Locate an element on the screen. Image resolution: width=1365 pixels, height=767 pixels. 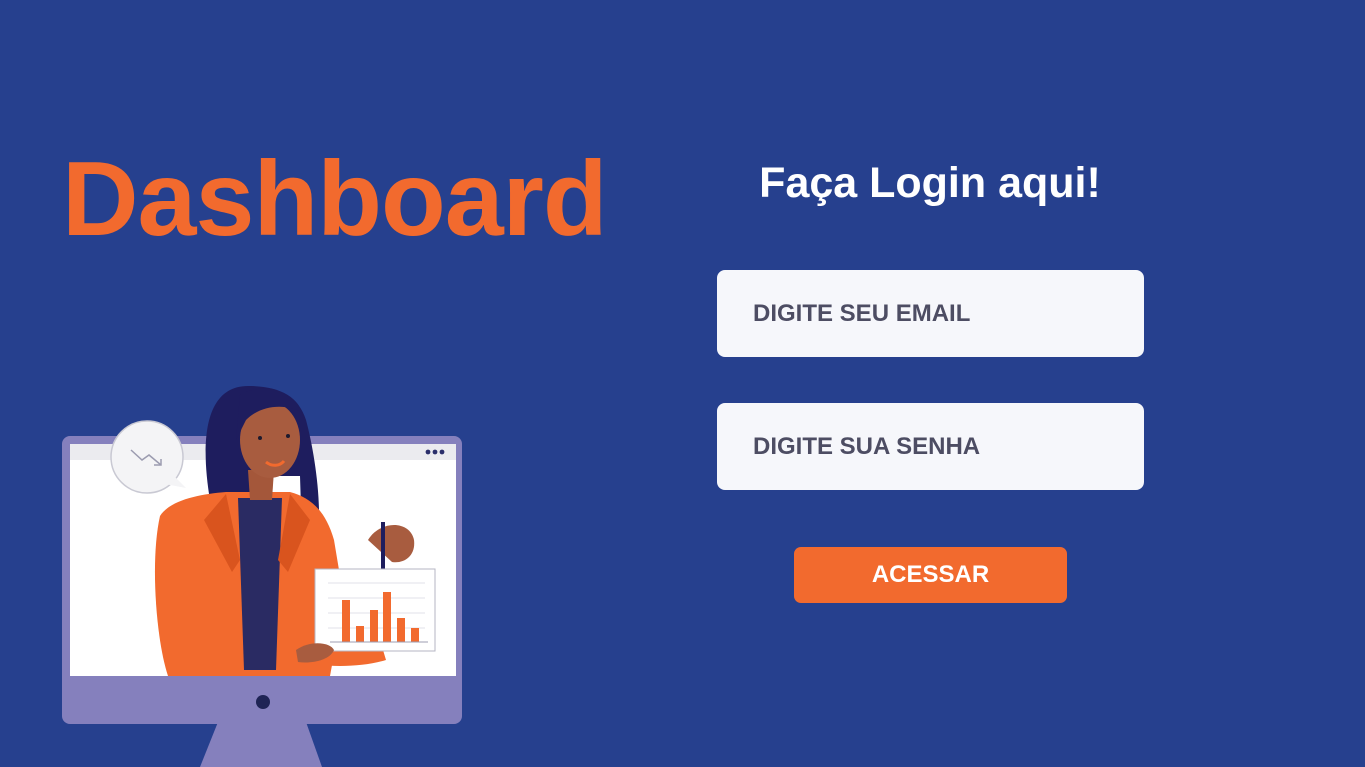
email-field is located at coordinates (930, 313).